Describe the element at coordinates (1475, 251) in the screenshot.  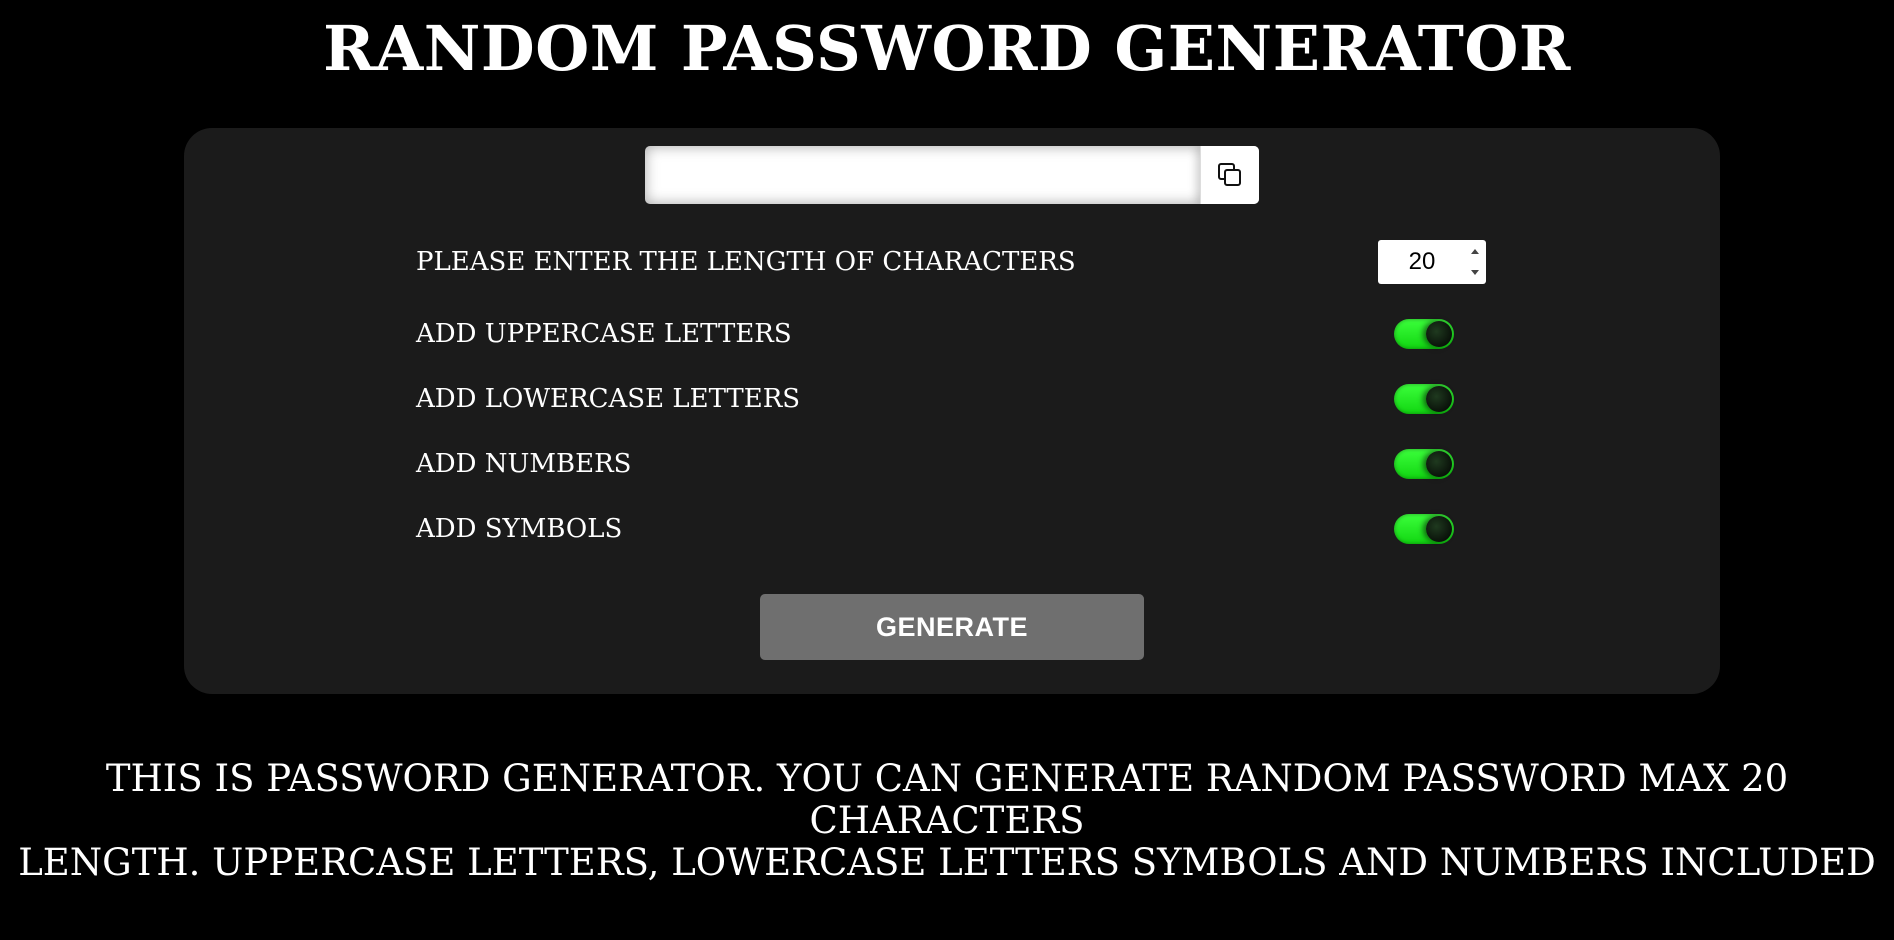
I see `spin-up-arrow-icon` at that location.